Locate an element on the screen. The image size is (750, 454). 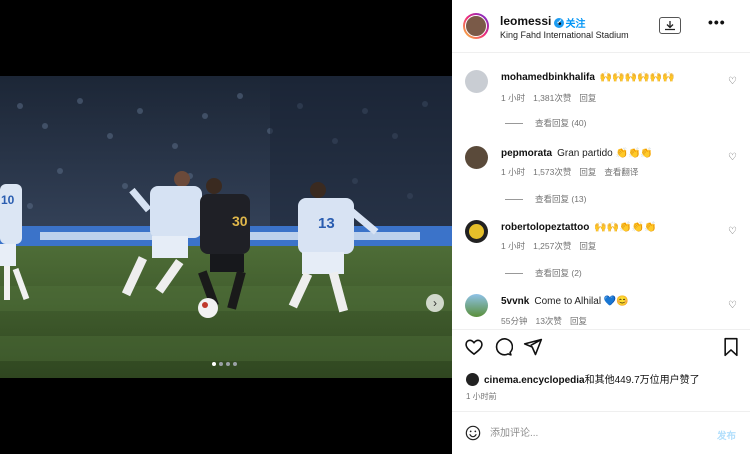
comment-meta: 55分钟 13次赞 回复 is located at coordinates (548, 321).